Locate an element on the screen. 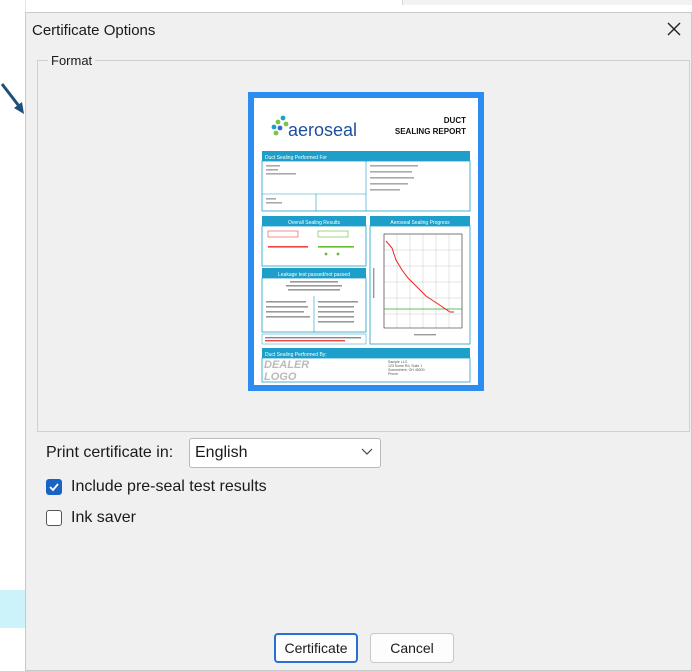  language-select: English is located at coordinates (285, 453).